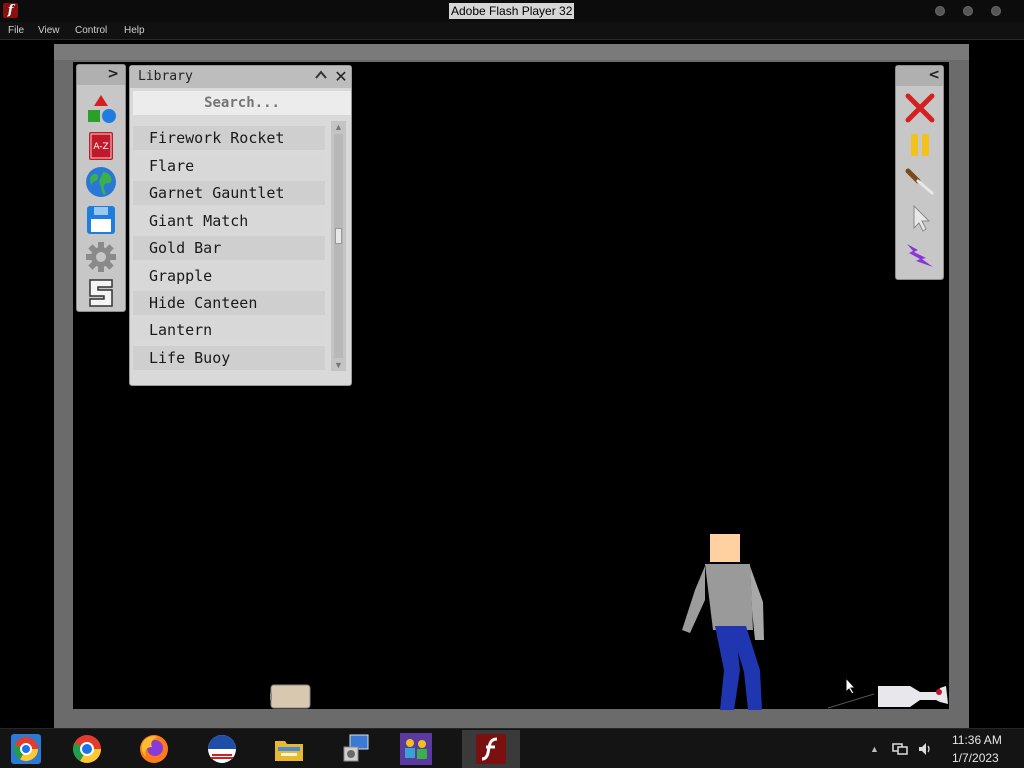 This screenshot has height=768, width=1024. What do you see at coordinates (16, 31) in the screenshot?
I see `menu-file: File` at bounding box center [16, 31].